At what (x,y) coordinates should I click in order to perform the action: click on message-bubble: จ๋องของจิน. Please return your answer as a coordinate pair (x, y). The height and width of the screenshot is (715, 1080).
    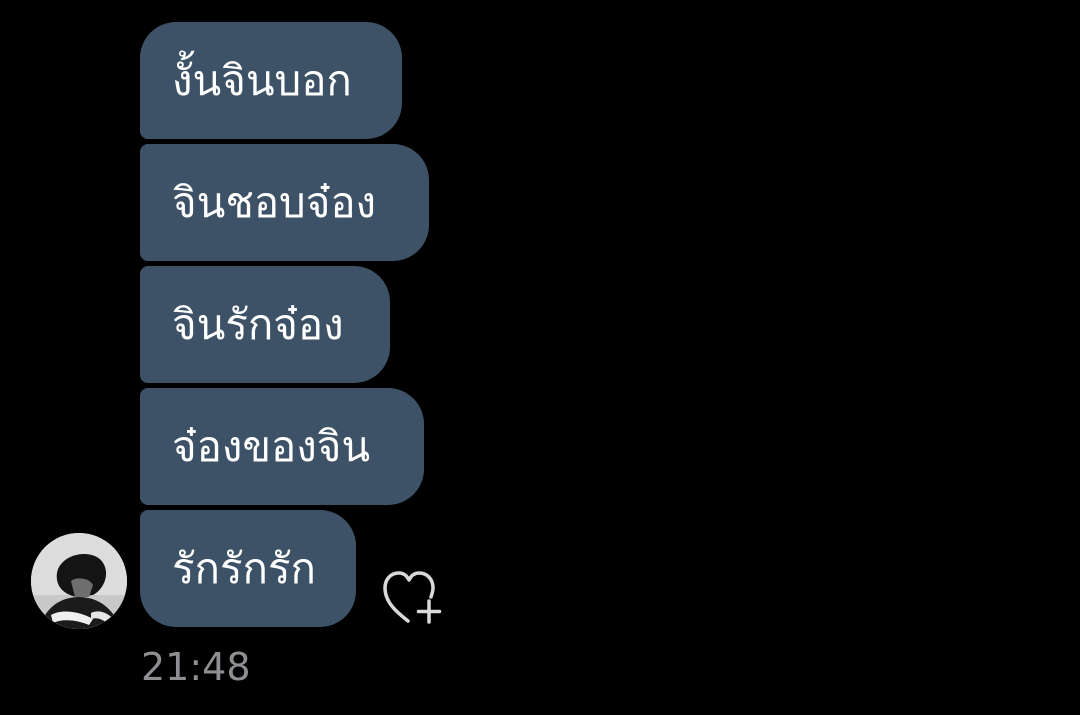
    Looking at the image, I should click on (282, 446).